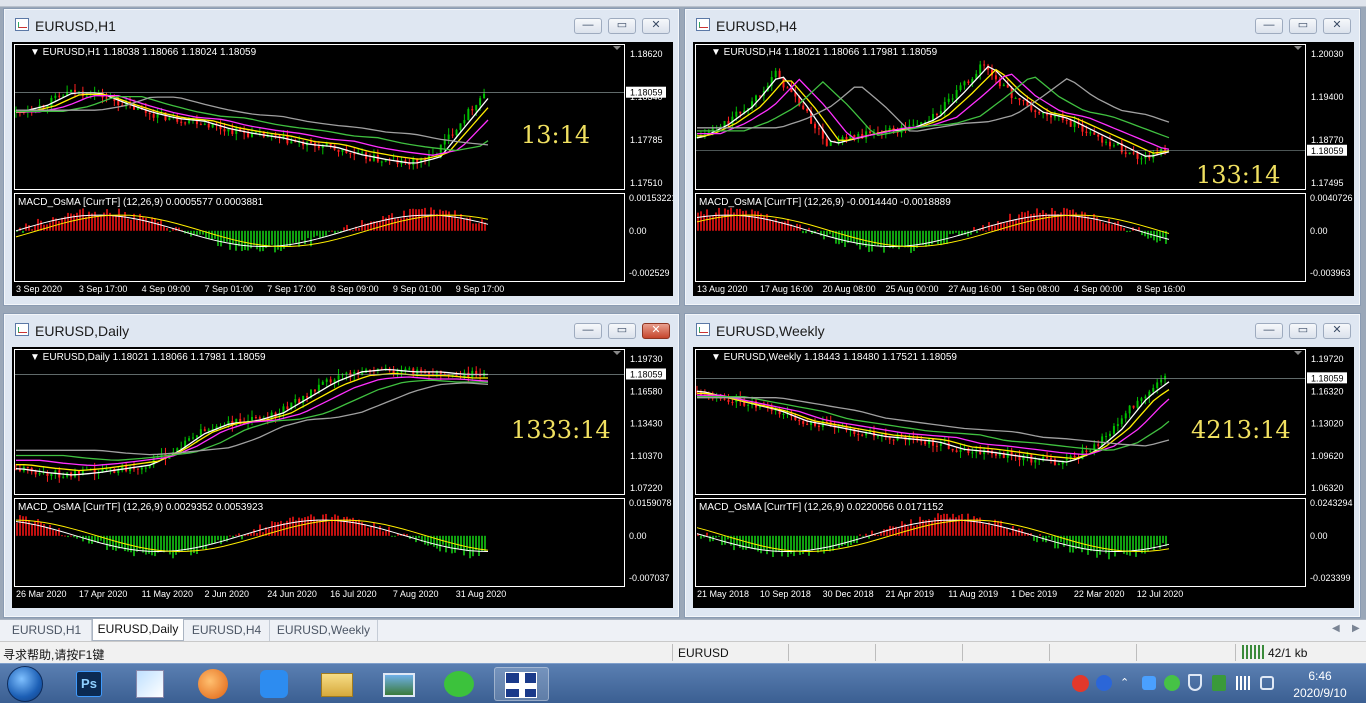  Describe the element at coordinates (521, 684) in the screenshot. I see `metatrader-taskbar-button` at that location.